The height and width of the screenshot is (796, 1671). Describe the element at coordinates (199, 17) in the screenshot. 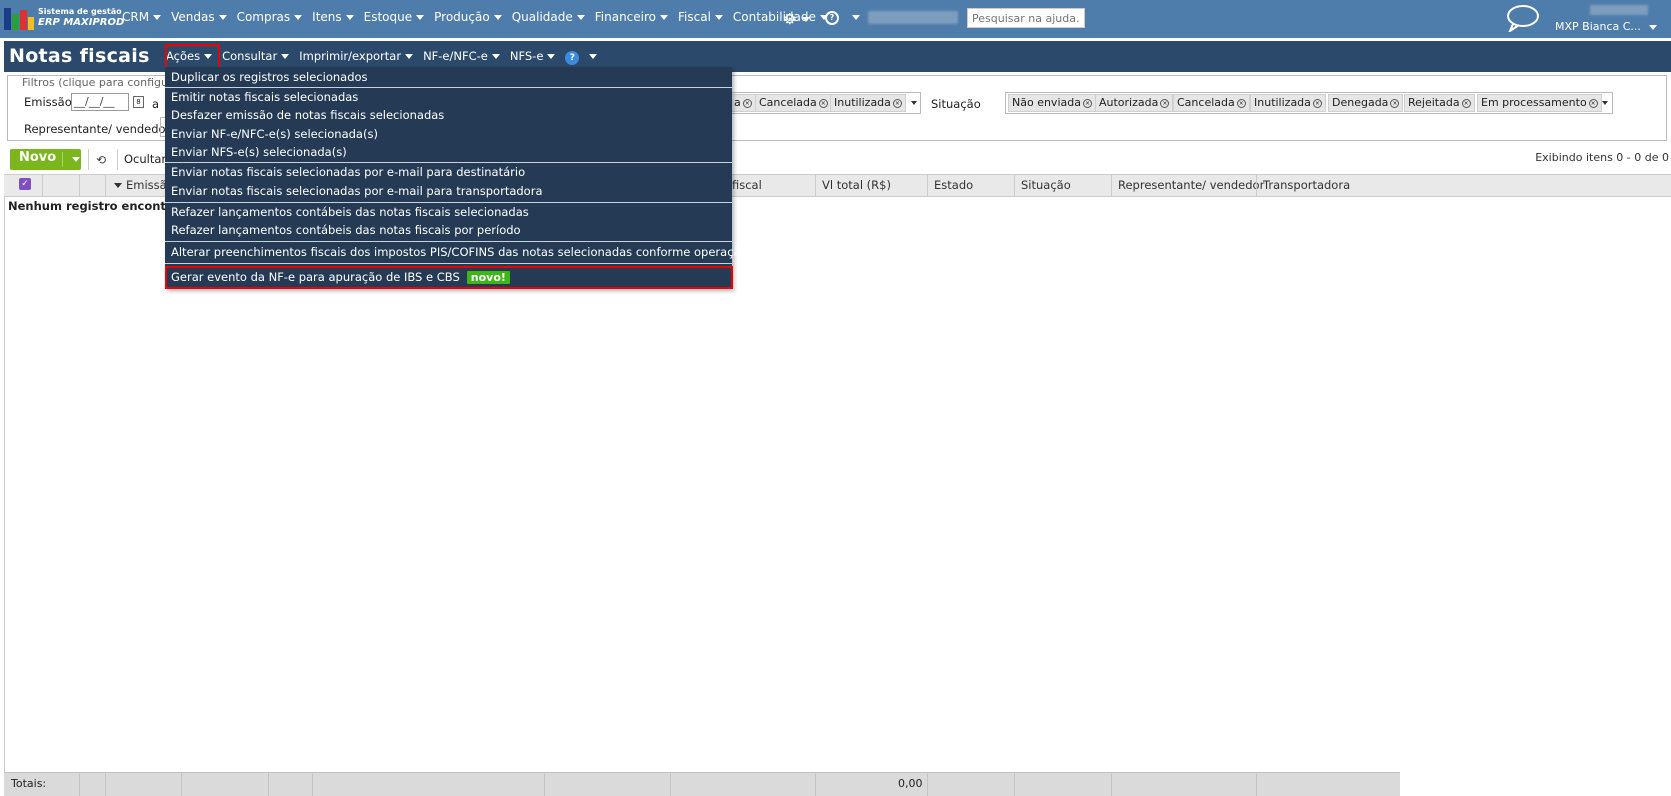

I see `nav-vendas: Vendas` at that location.